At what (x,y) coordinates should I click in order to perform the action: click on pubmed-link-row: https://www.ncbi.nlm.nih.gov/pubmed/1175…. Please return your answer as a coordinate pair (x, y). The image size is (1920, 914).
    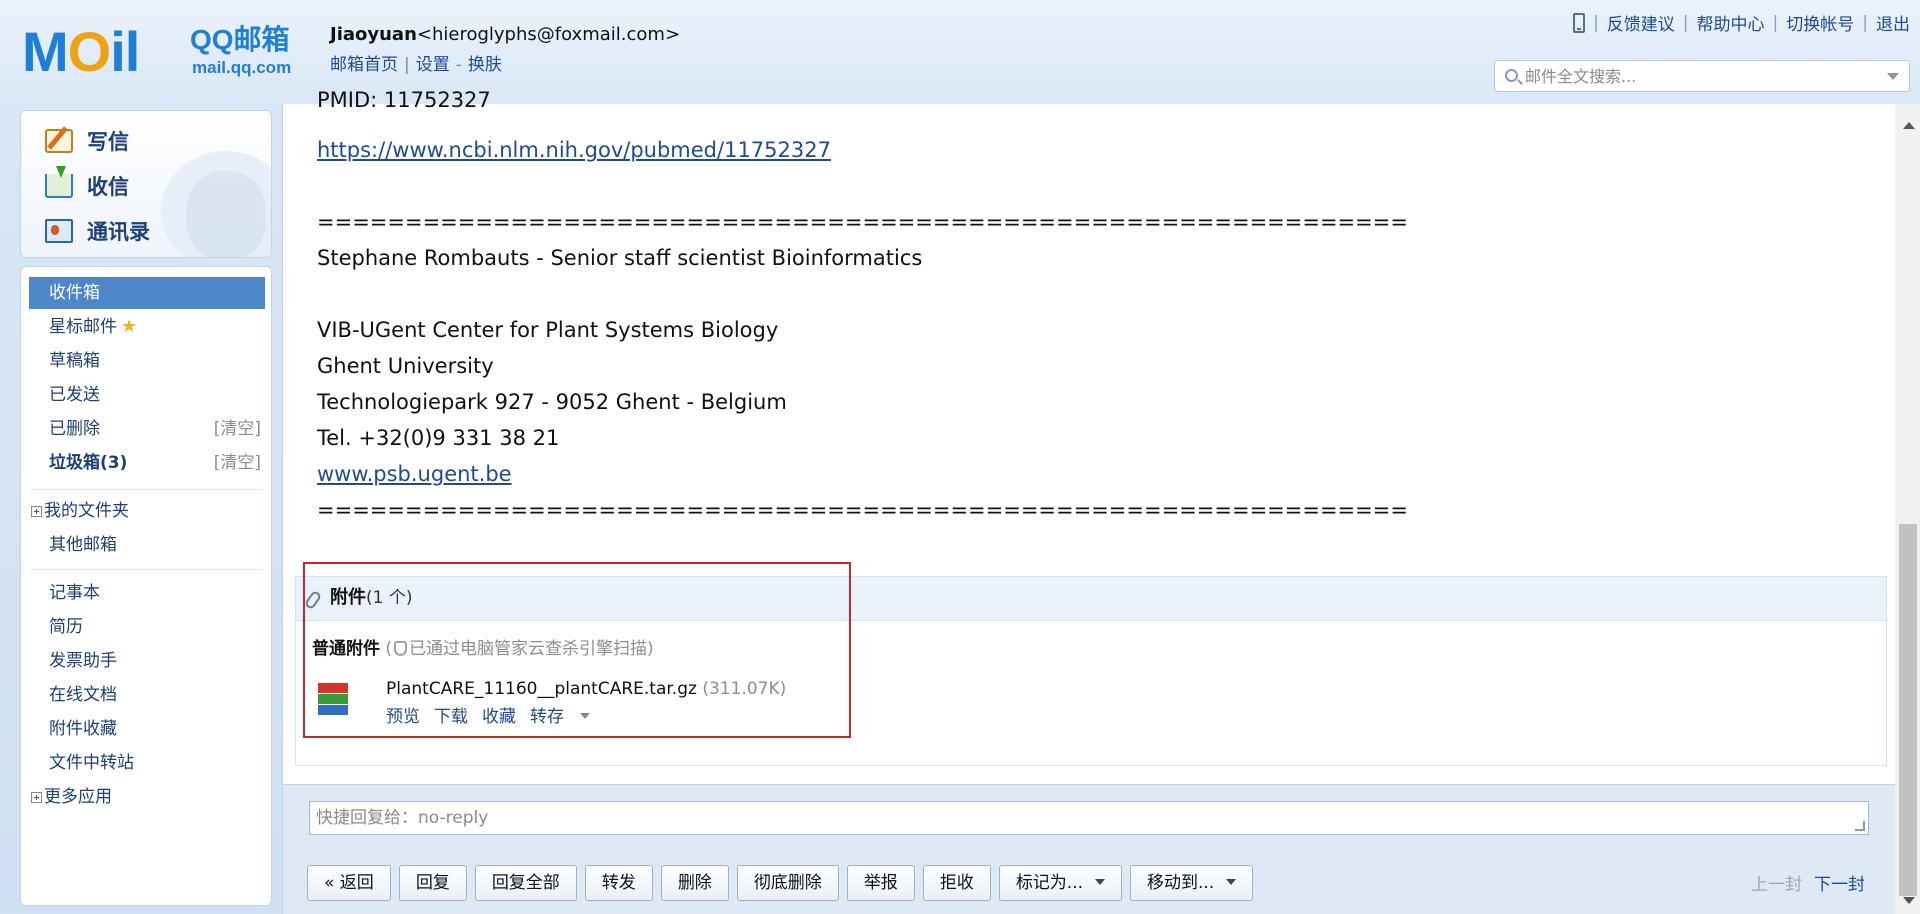
    Looking at the image, I should click on (574, 150).